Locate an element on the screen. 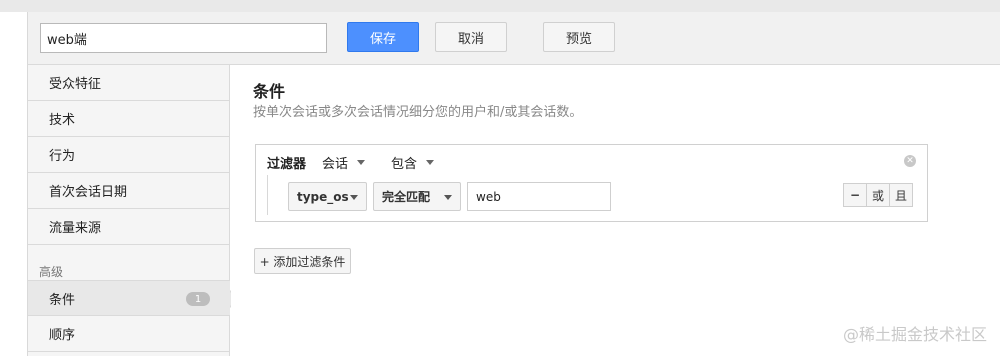 Image resolution: width=1000 pixels, height=356 pixels. sidebar-item-demographics: 受众特征 is located at coordinates (129, 83).